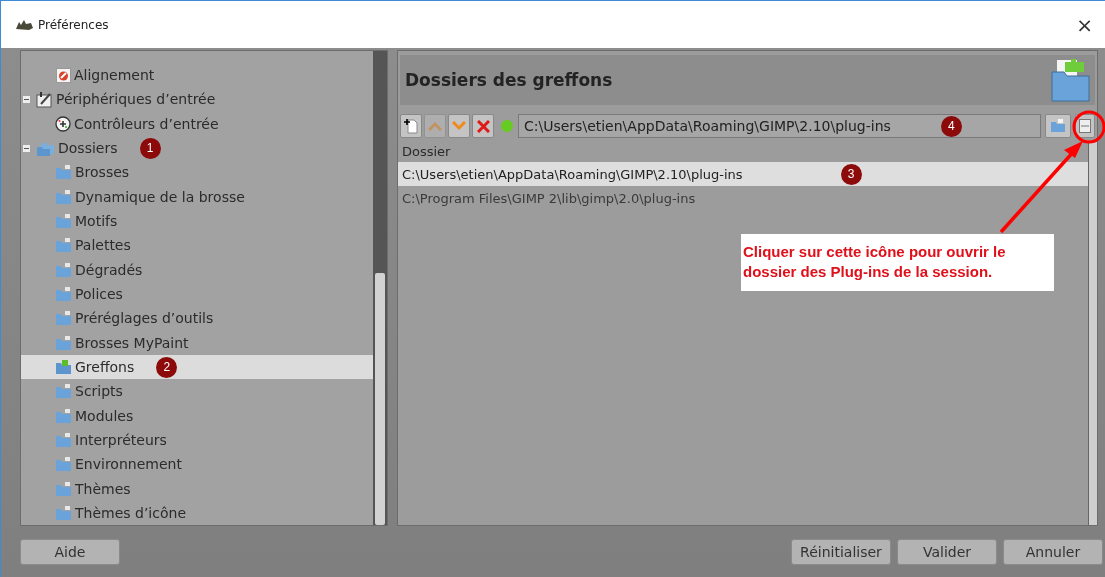 This screenshot has width=1105, height=577. Describe the element at coordinates (144, 318) in the screenshot. I see `tree-label: Préréglages d’outils` at that location.